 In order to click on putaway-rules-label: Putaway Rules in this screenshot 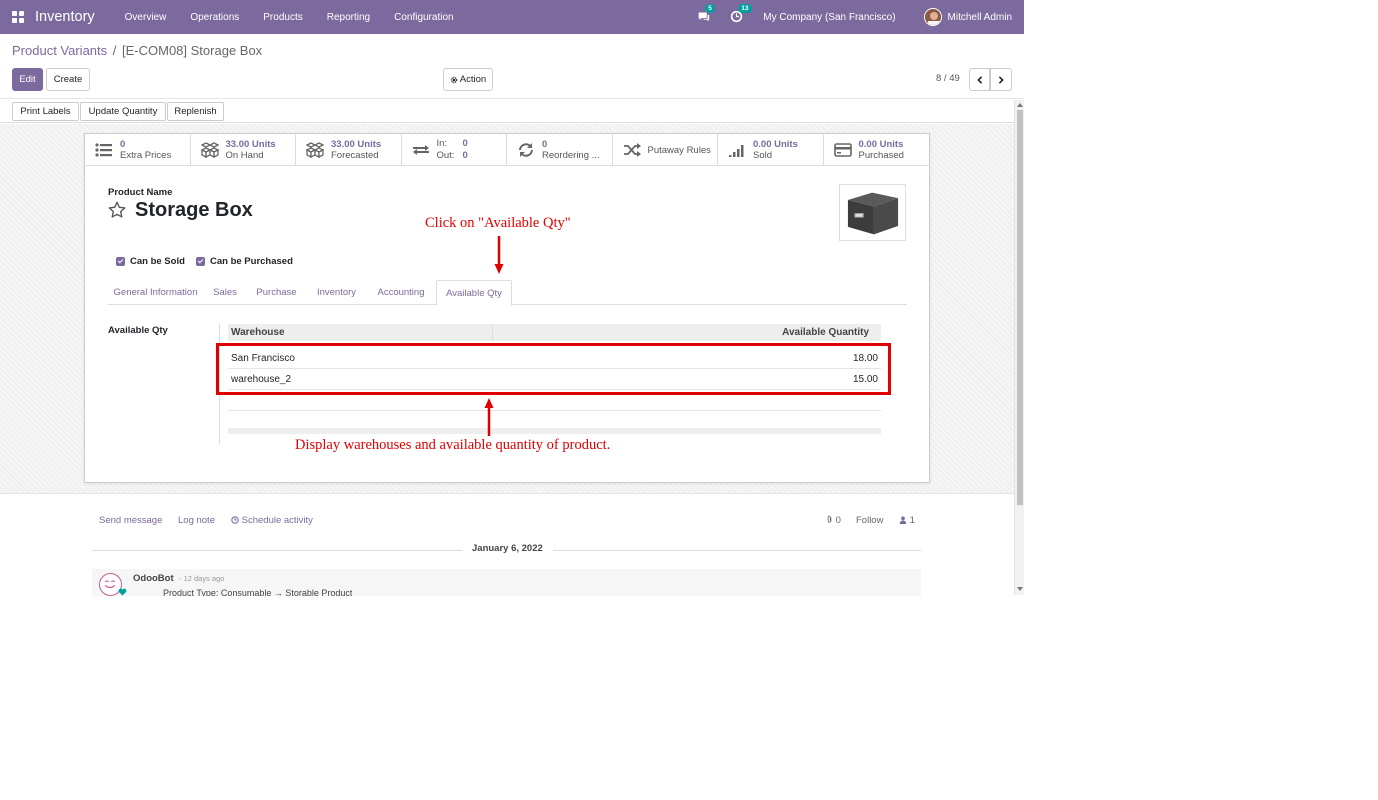, I will do `click(679, 150)`.